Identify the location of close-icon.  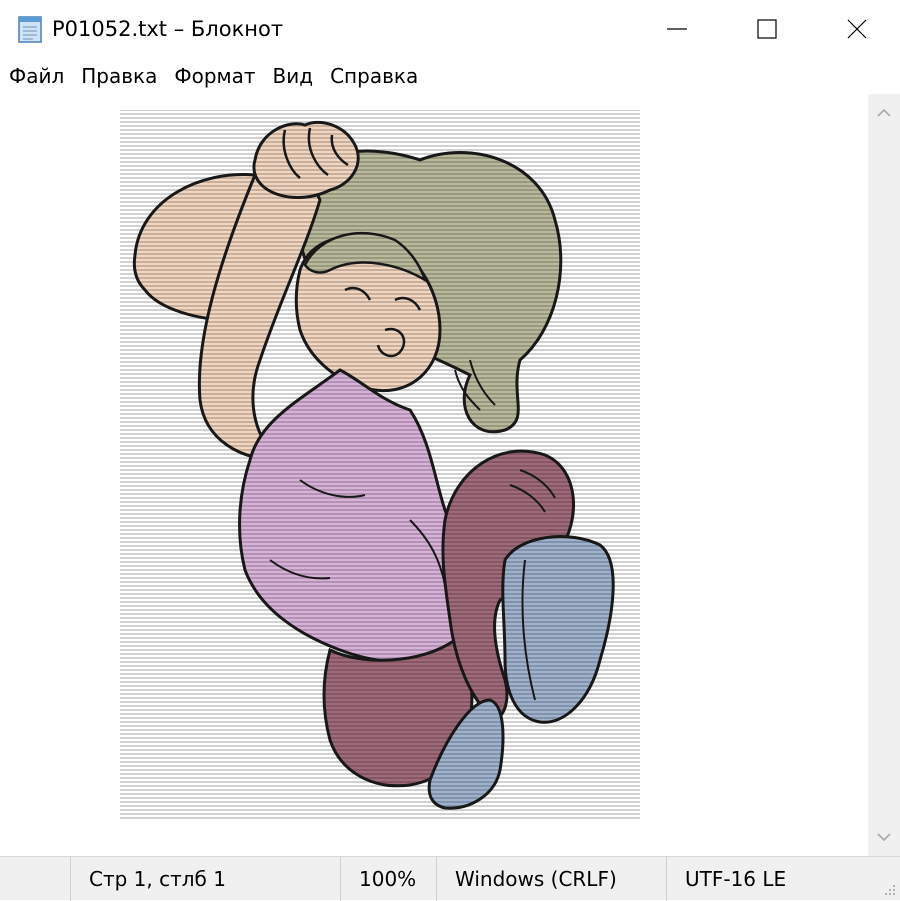
(857, 29).